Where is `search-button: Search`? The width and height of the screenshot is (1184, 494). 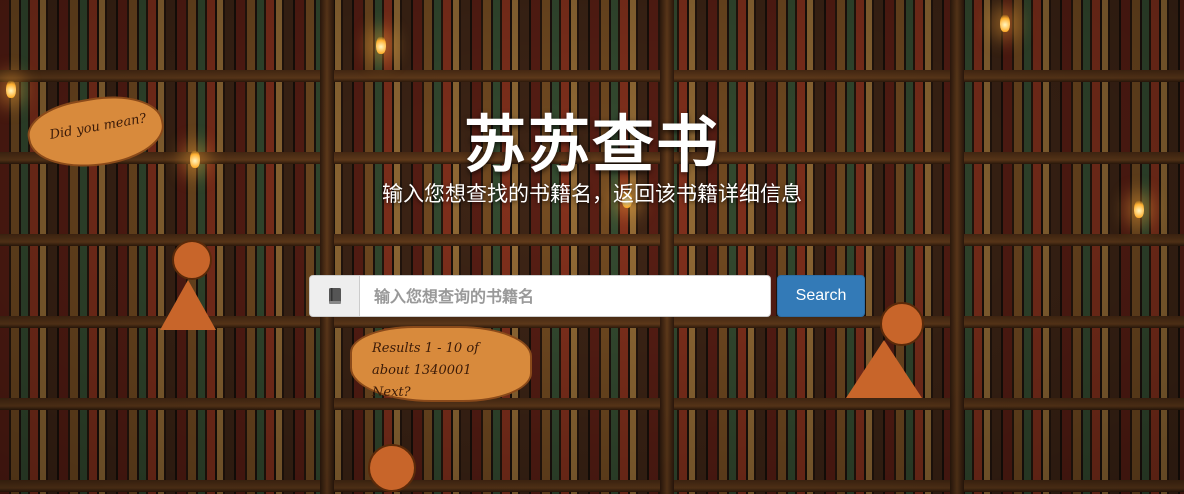
search-button: Search is located at coordinates (821, 296).